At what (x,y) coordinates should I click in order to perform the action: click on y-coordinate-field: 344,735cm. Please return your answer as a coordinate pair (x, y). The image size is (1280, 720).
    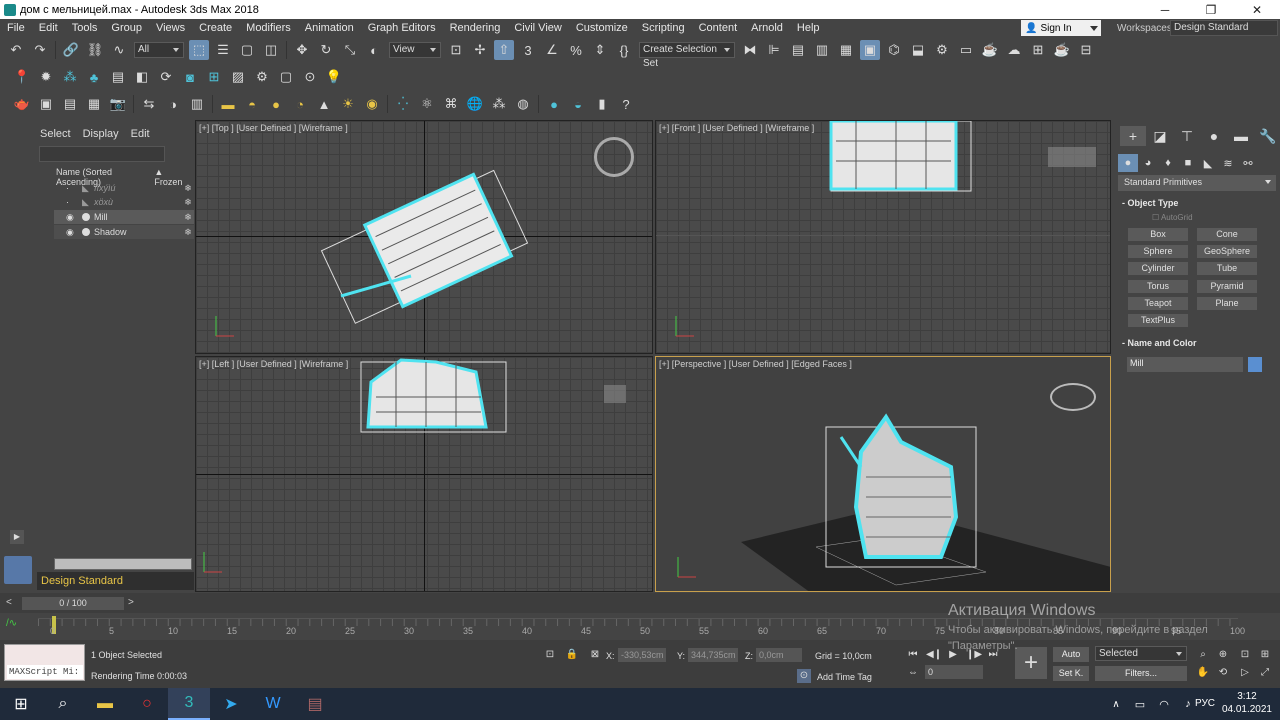
    Looking at the image, I should click on (713, 655).